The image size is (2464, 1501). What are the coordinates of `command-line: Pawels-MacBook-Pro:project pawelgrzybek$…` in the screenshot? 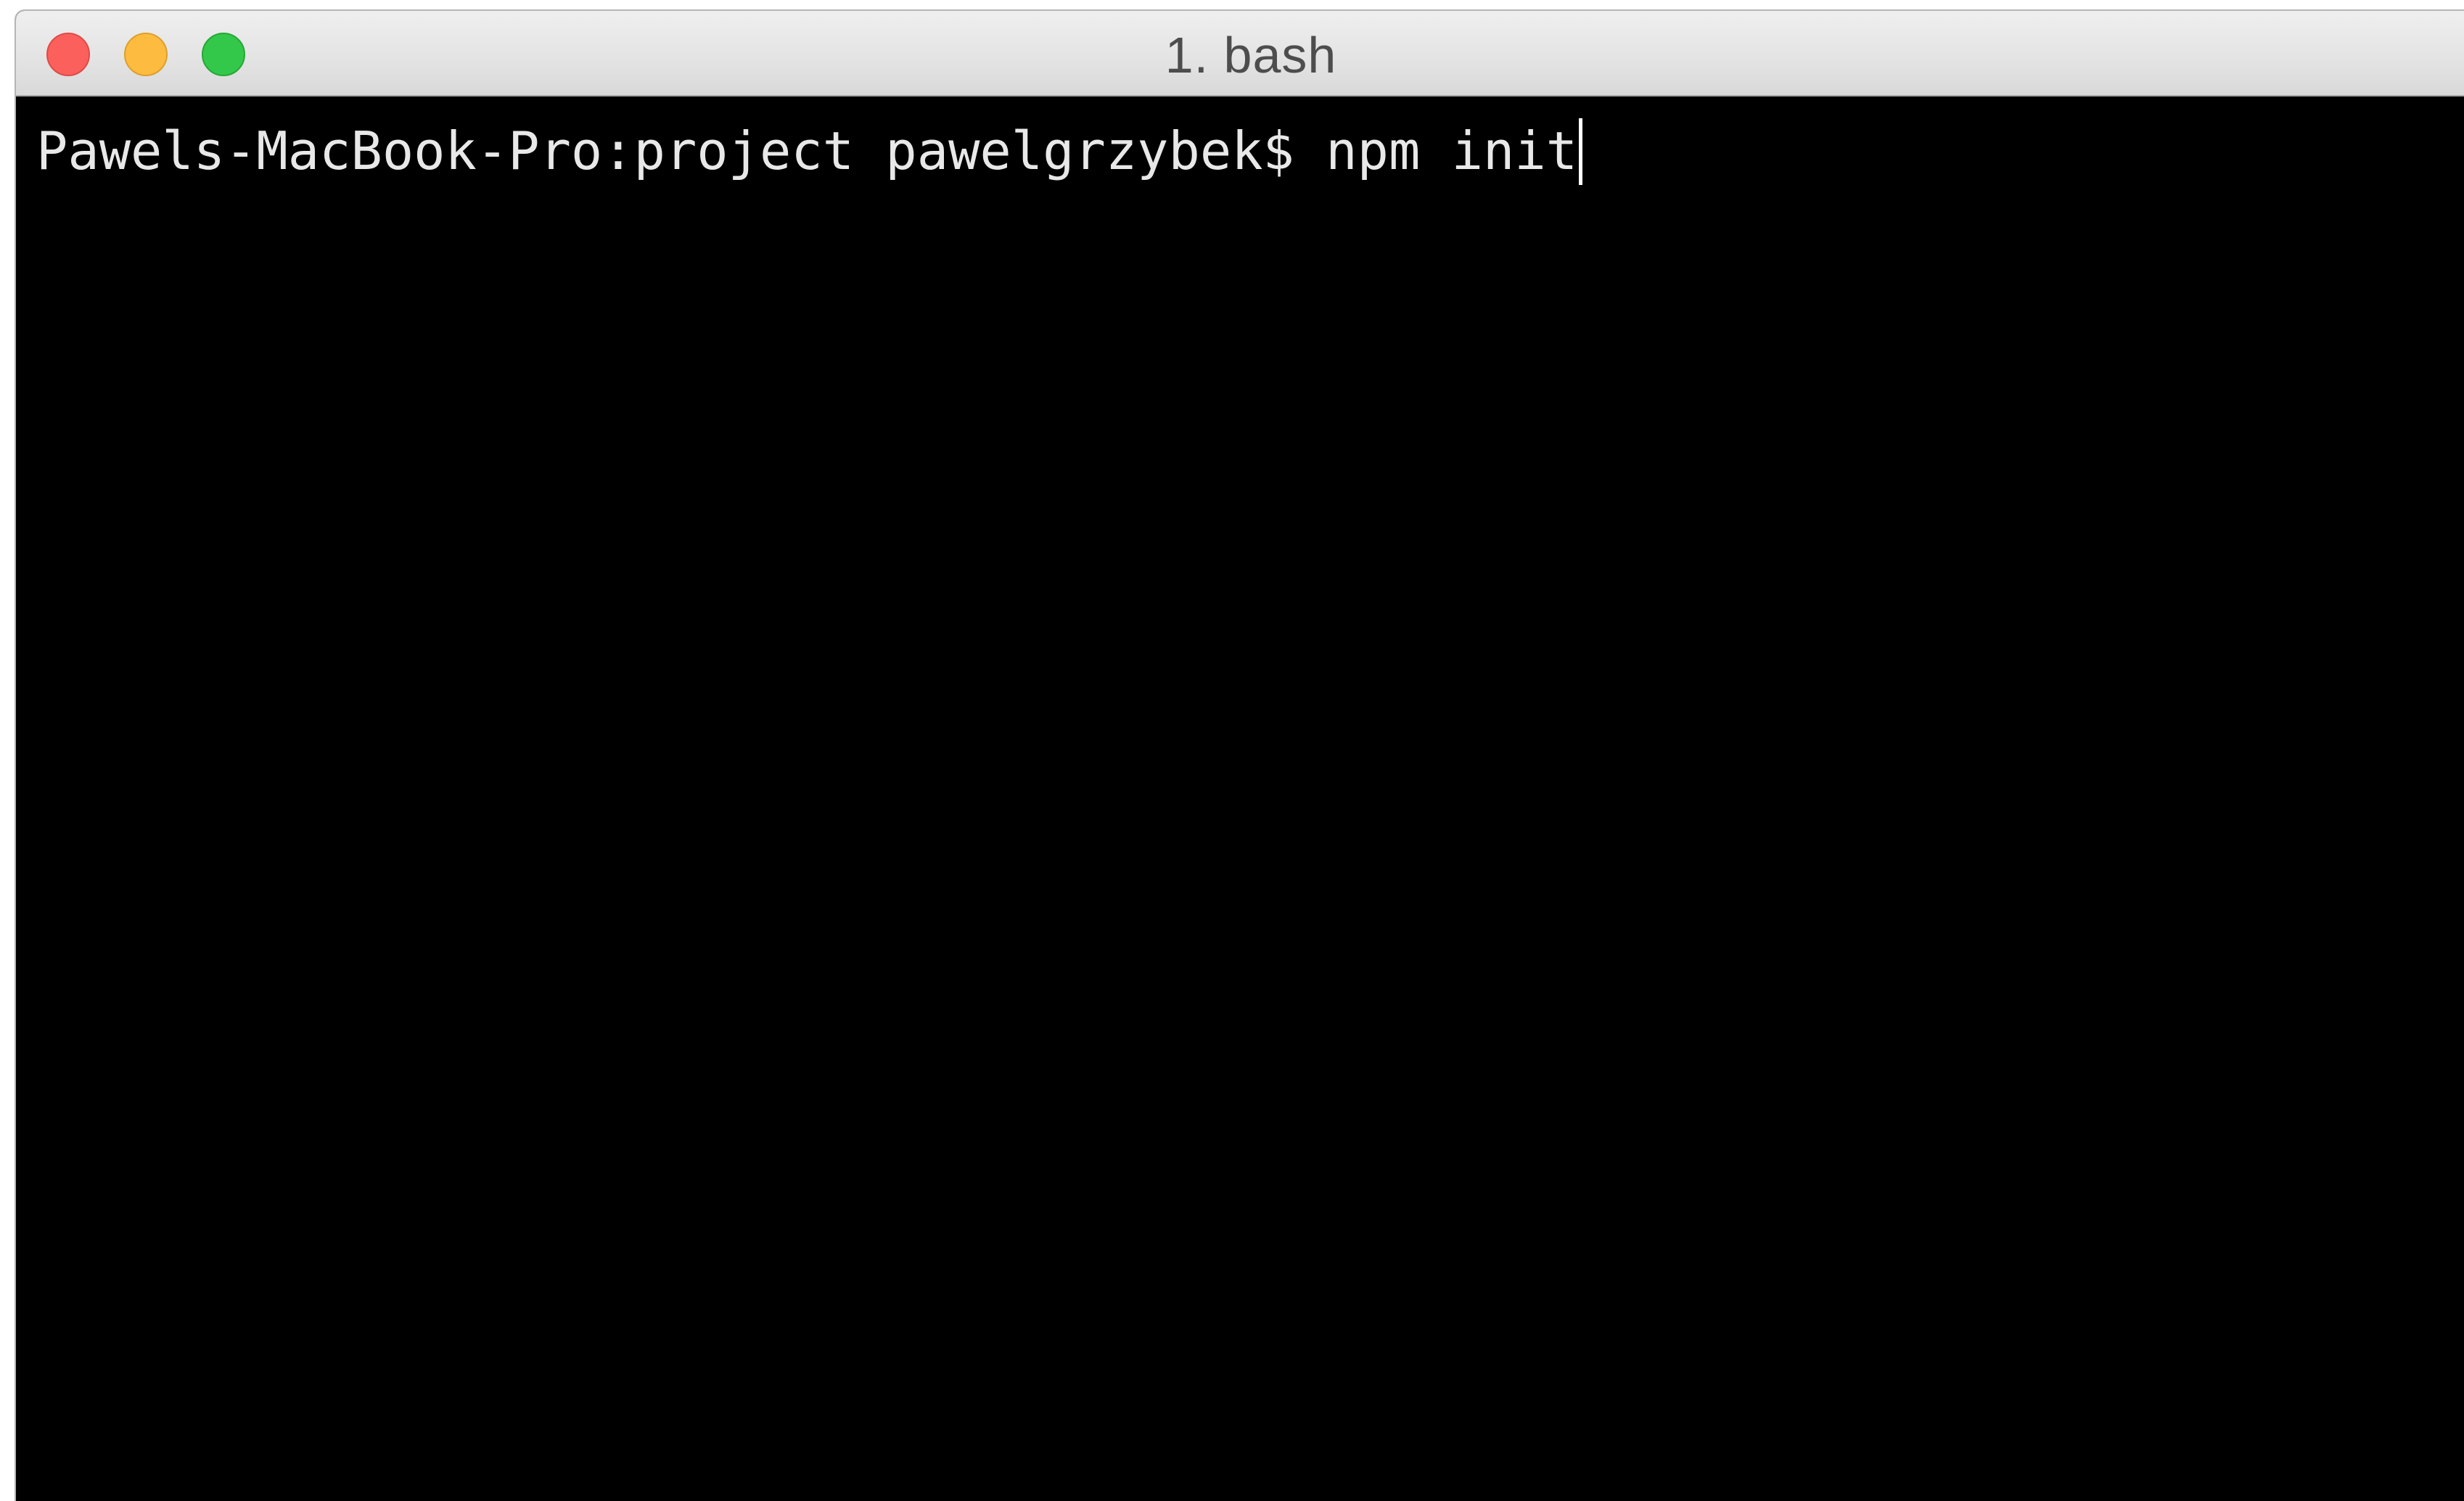 It's located at (809, 151).